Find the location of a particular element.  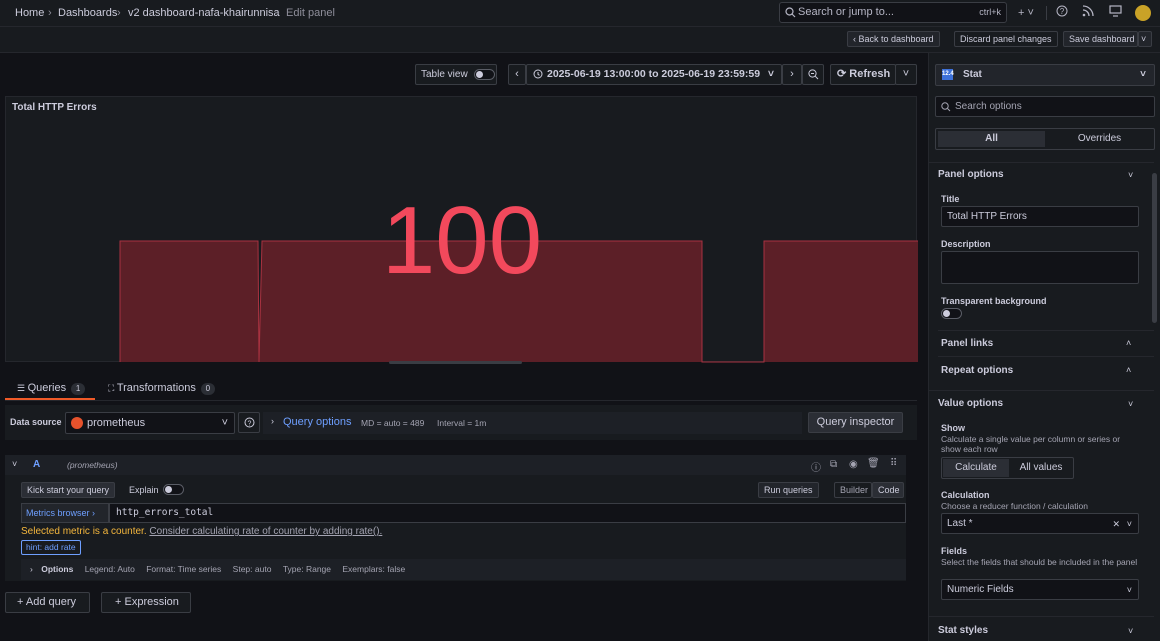

tab-transformations: ⛶ Transformations 0 is located at coordinates (161, 388).